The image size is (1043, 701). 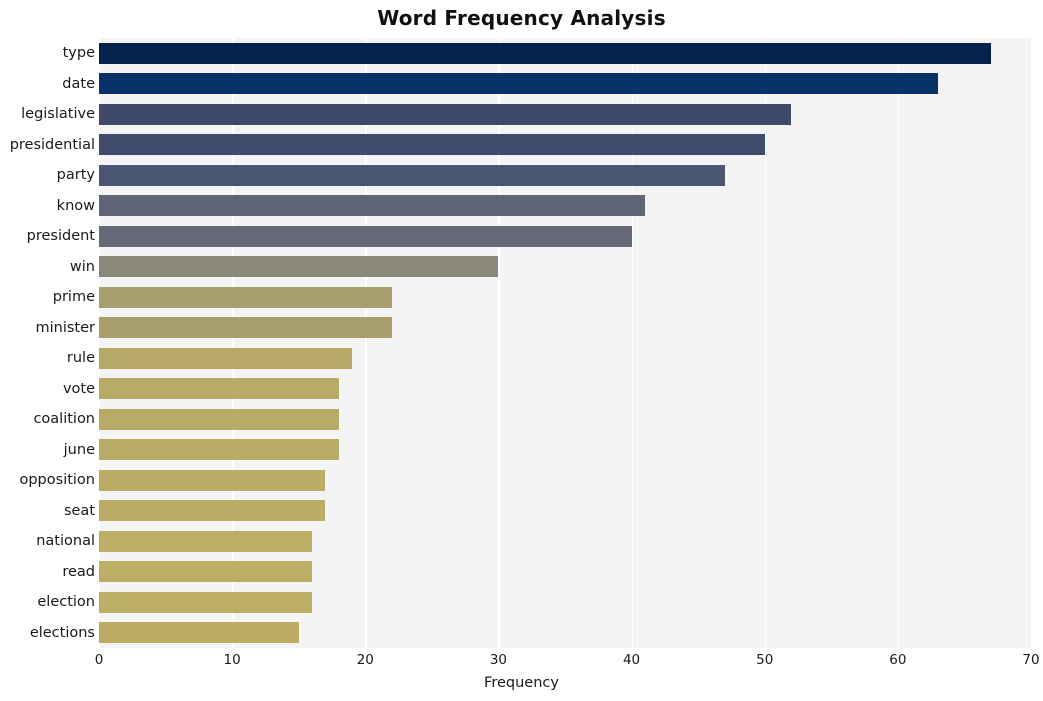 I want to click on y-tick-label-date: date, so click(x=78, y=83).